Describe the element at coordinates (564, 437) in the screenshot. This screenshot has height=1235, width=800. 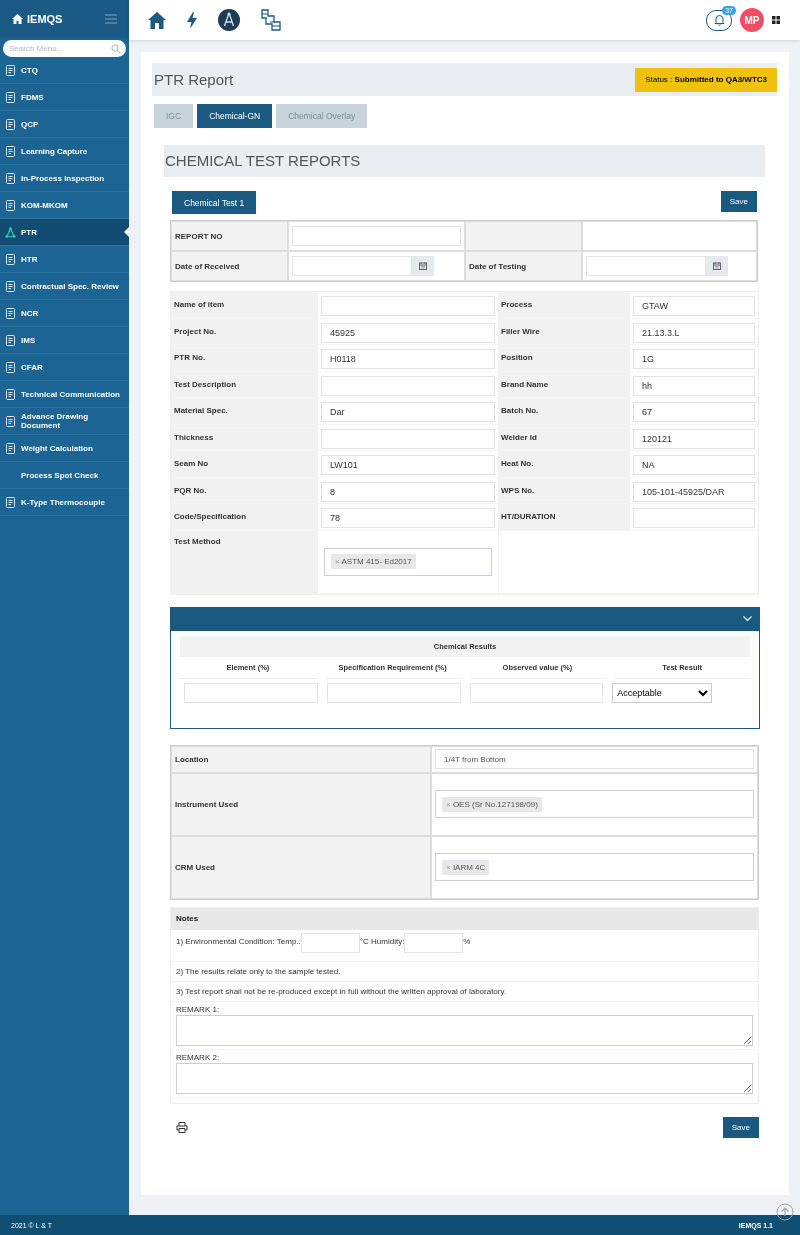
I see `field-label: Welder Id` at that location.